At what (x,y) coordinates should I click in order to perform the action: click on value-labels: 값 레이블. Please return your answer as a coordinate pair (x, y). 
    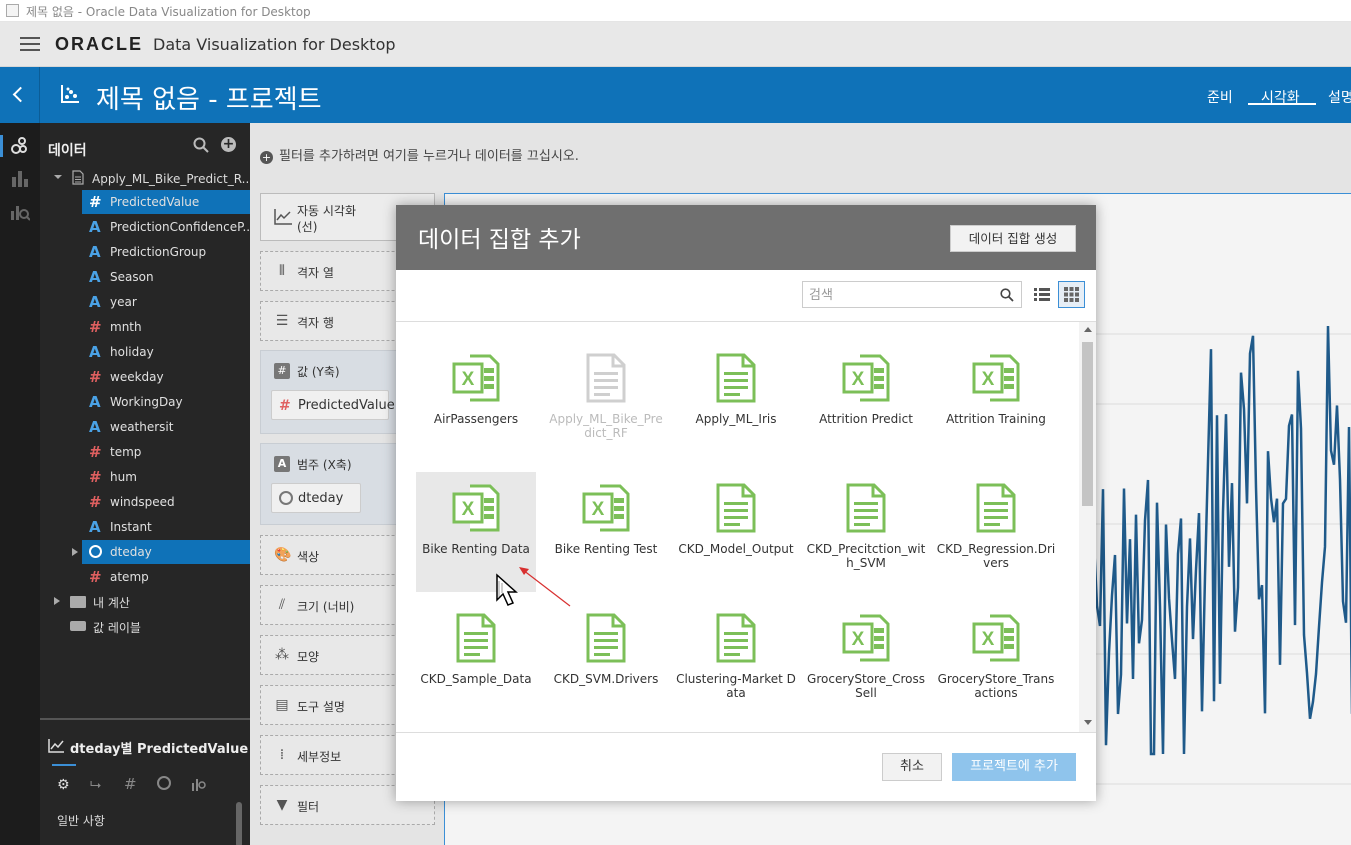
    Looking at the image, I should click on (117, 627).